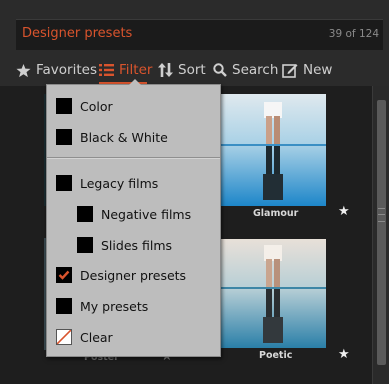 This screenshot has width=389, height=384. I want to click on new-button: New, so click(307, 70).